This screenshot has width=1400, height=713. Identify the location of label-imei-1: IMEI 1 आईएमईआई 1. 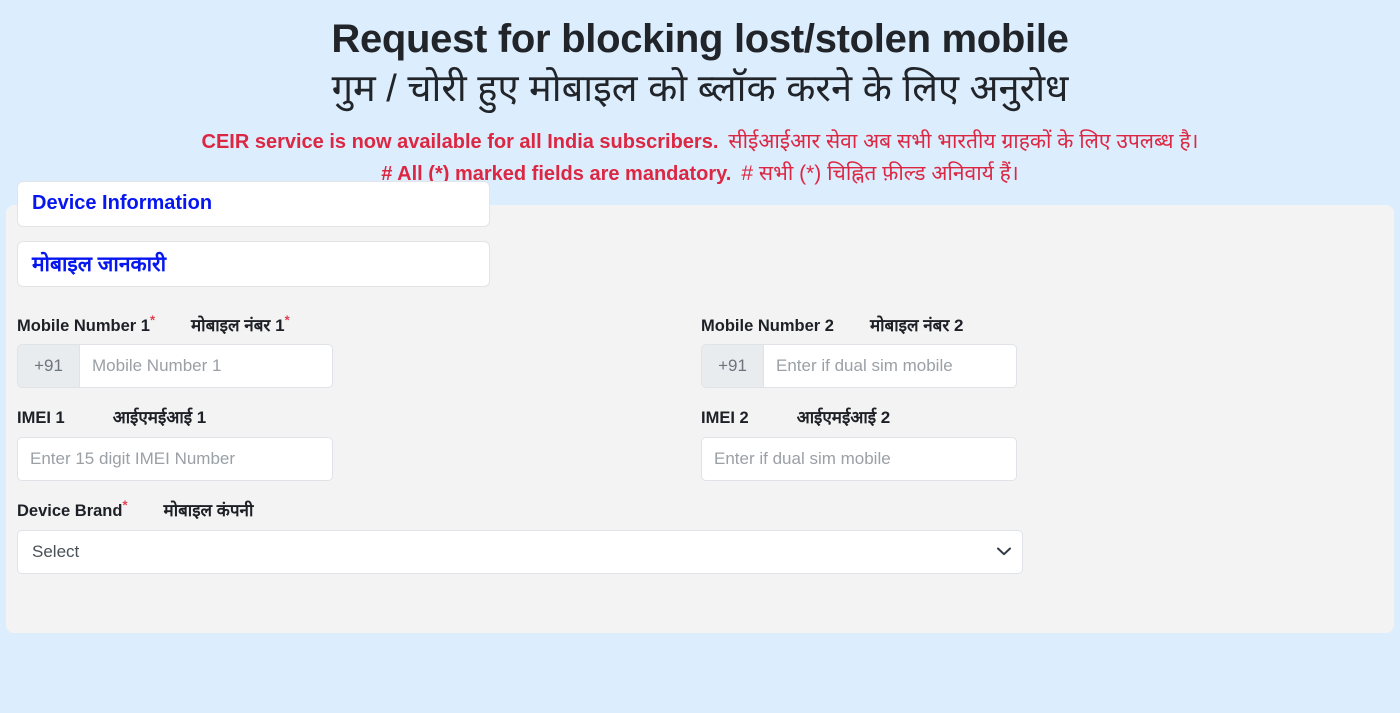
(359, 418).